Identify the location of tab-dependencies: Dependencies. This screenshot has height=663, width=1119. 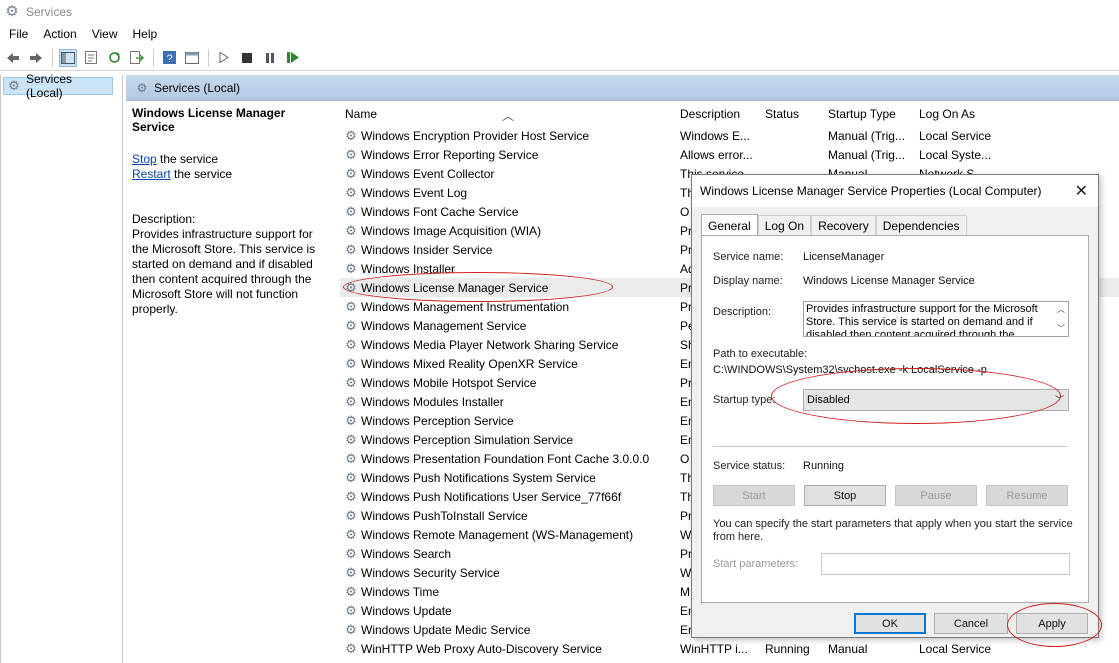
(921, 225).